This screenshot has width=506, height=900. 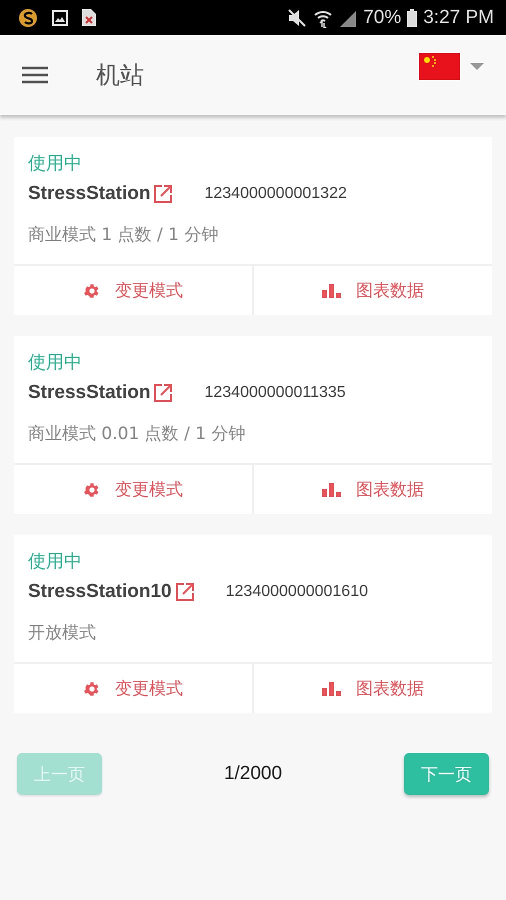 I want to click on mute-icon, so click(x=297, y=17).